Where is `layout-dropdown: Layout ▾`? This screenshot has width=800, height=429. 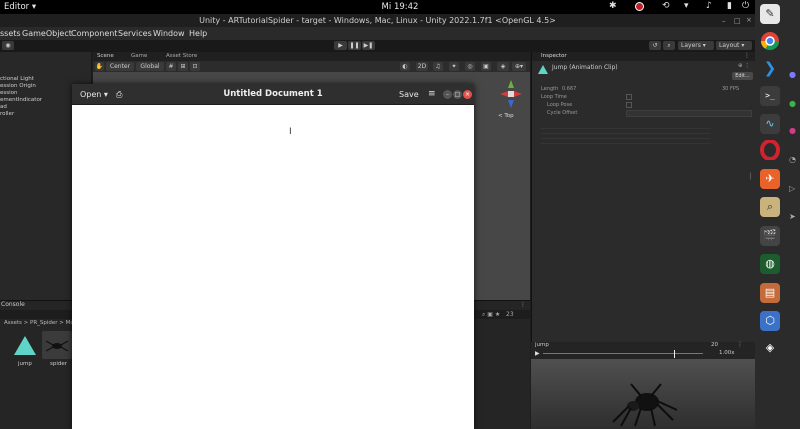 layout-dropdown: Layout ▾ is located at coordinates (734, 45).